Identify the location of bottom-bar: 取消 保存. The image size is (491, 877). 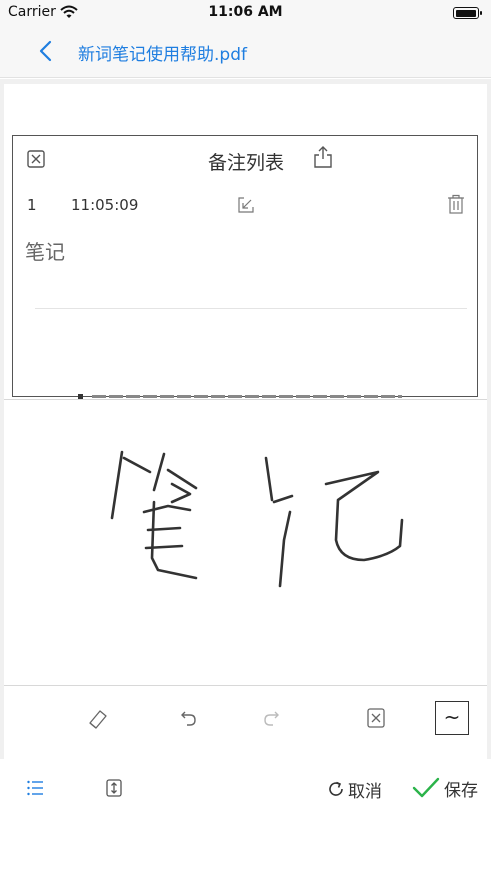
(245, 818).